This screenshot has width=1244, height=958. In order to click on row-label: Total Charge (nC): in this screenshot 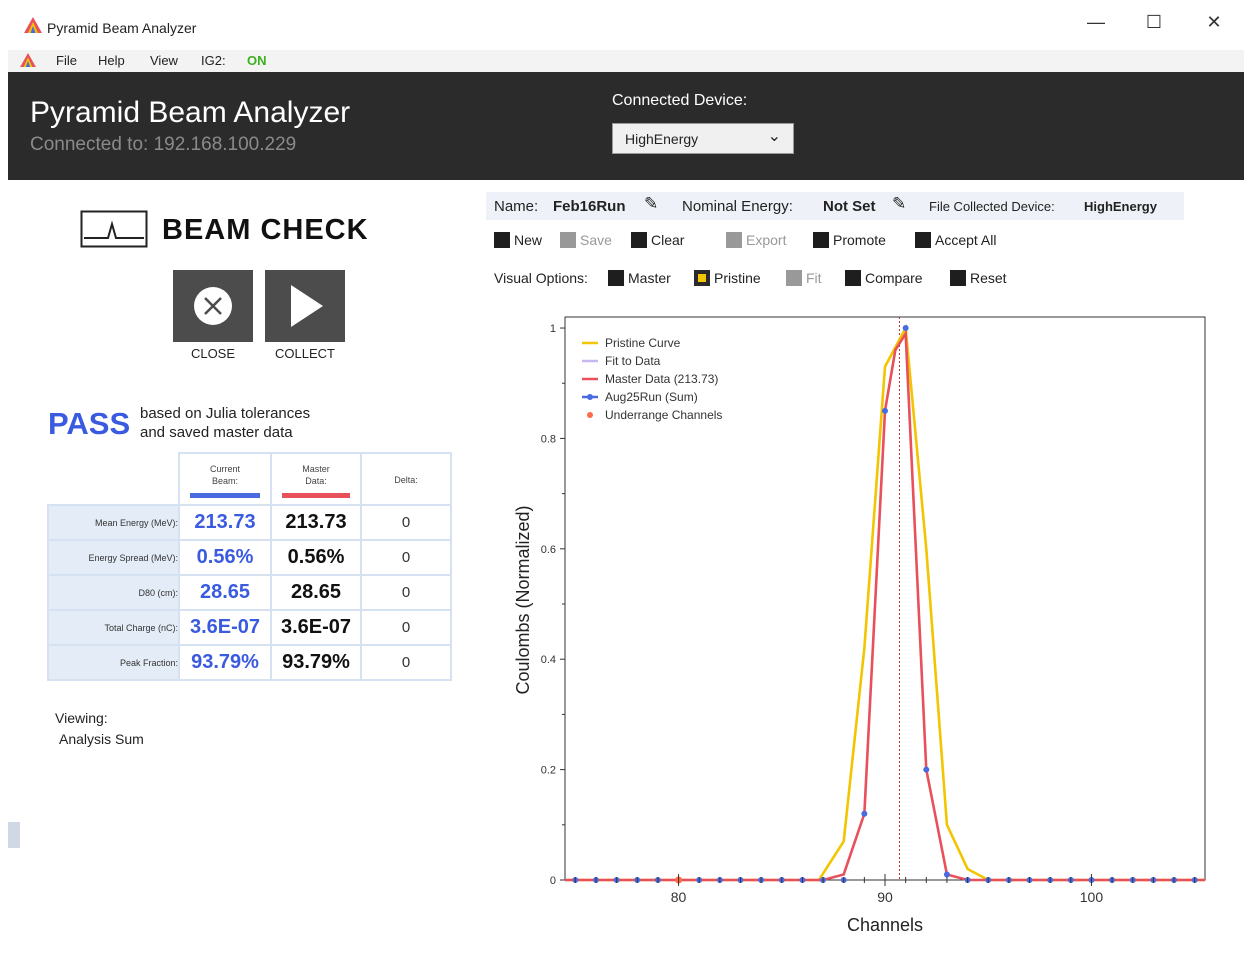, I will do `click(113, 627)`.